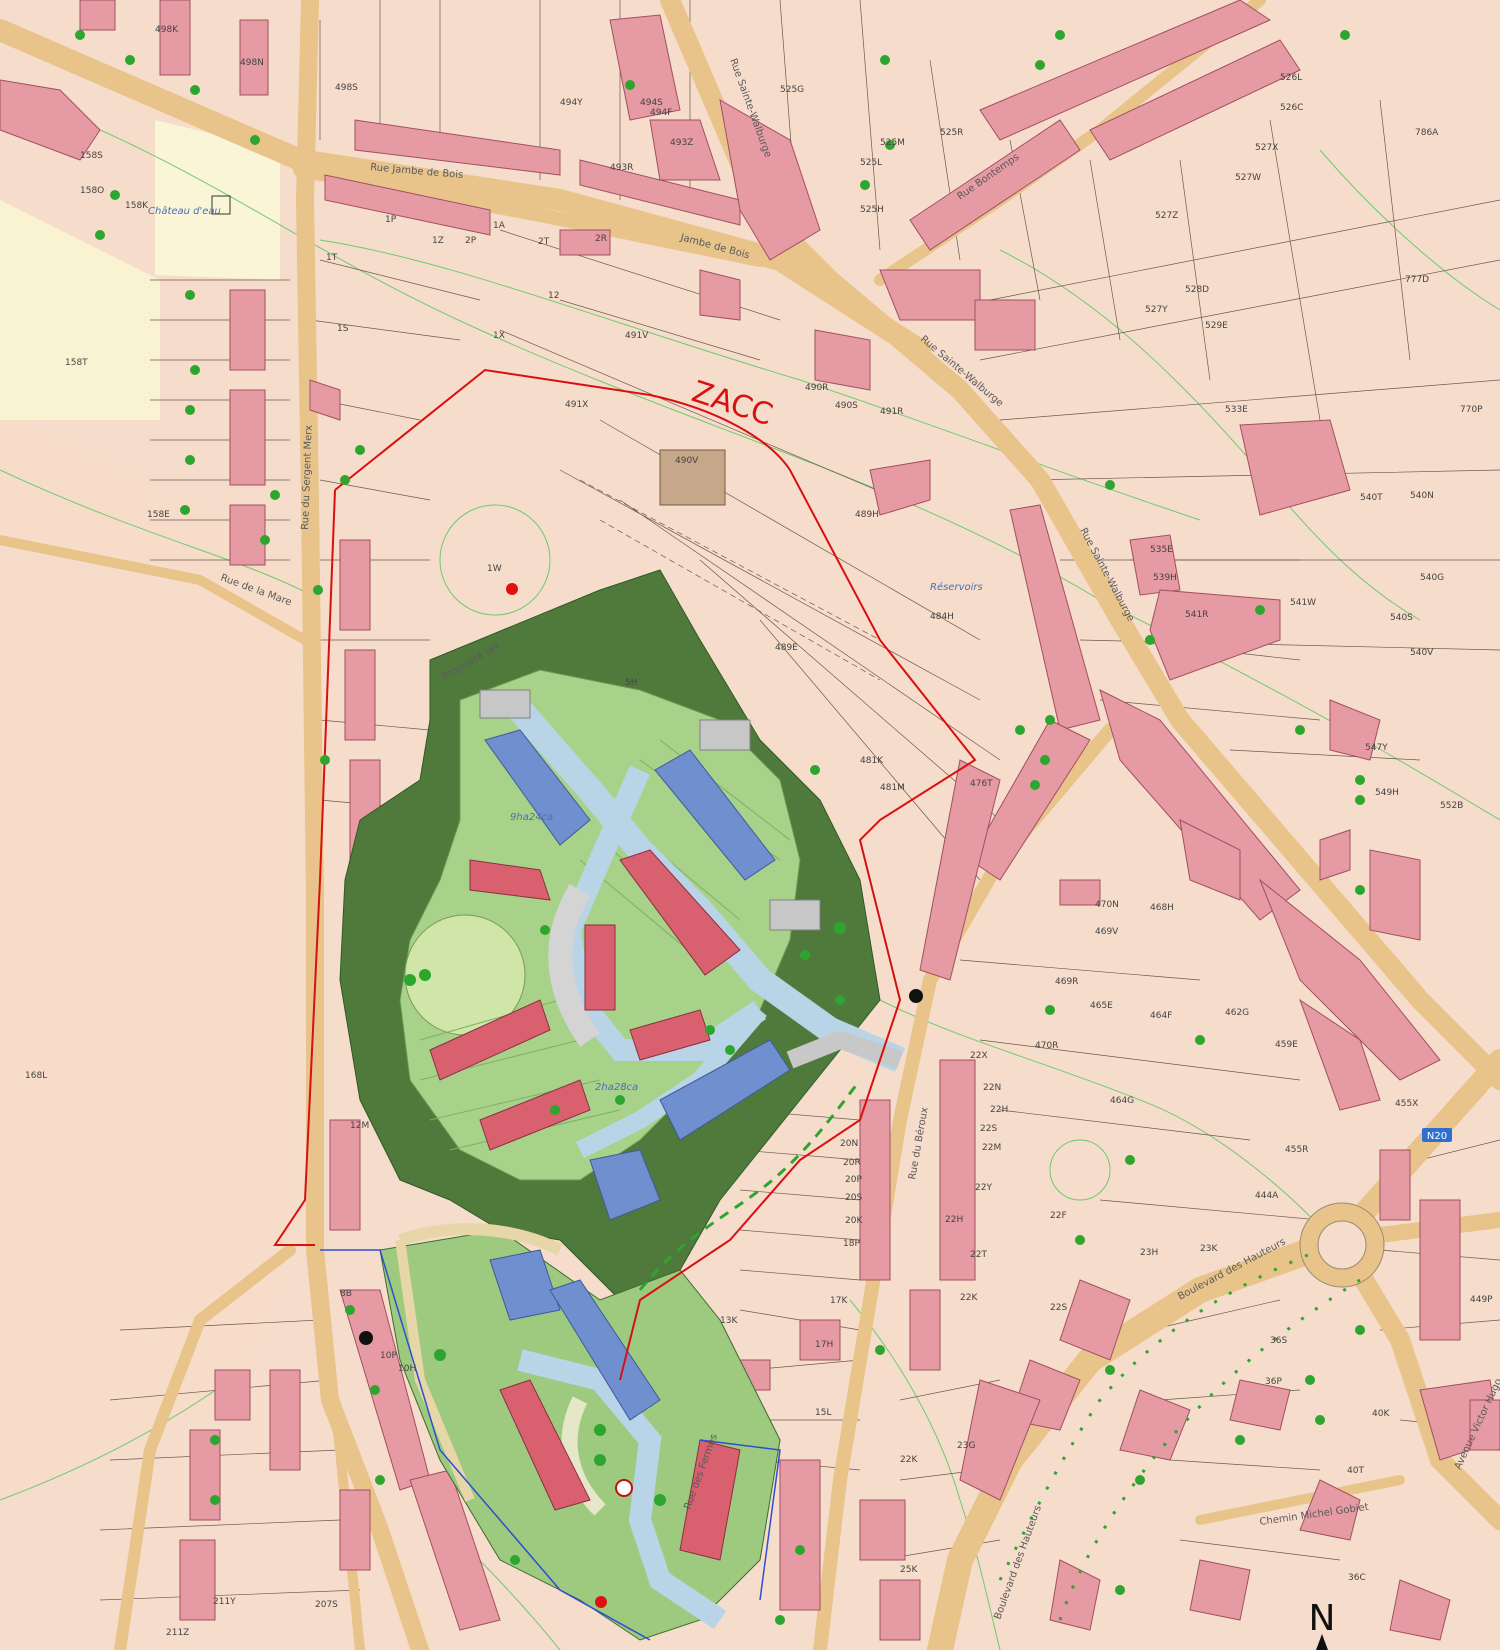 This screenshot has height=1650, width=1500. Describe the element at coordinates (729, 1321) in the screenshot. I see `parcel-label: 13K` at that location.